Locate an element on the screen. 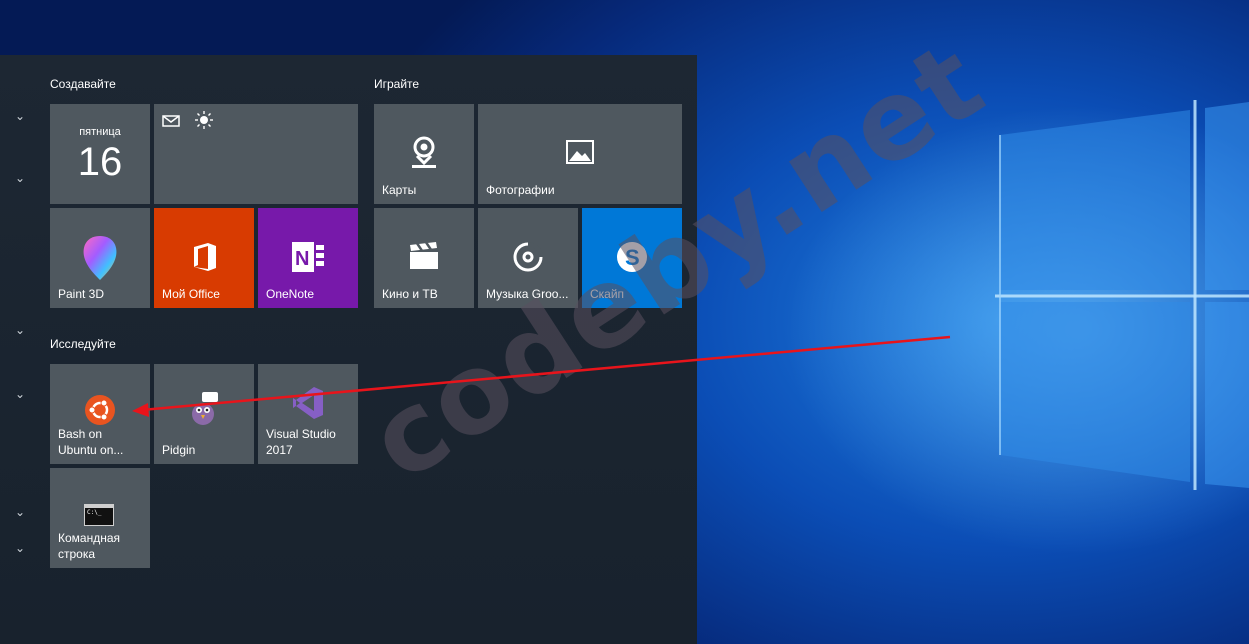 The image size is (1249, 644). pidgin-icon is located at coordinates (205, 408).